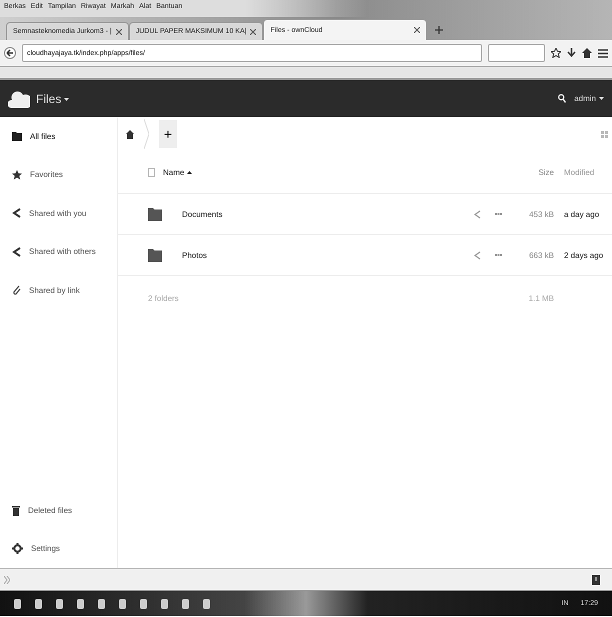 The height and width of the screenshot is (617, 612). I want to click on new-tab-icon, so click(439, 30).